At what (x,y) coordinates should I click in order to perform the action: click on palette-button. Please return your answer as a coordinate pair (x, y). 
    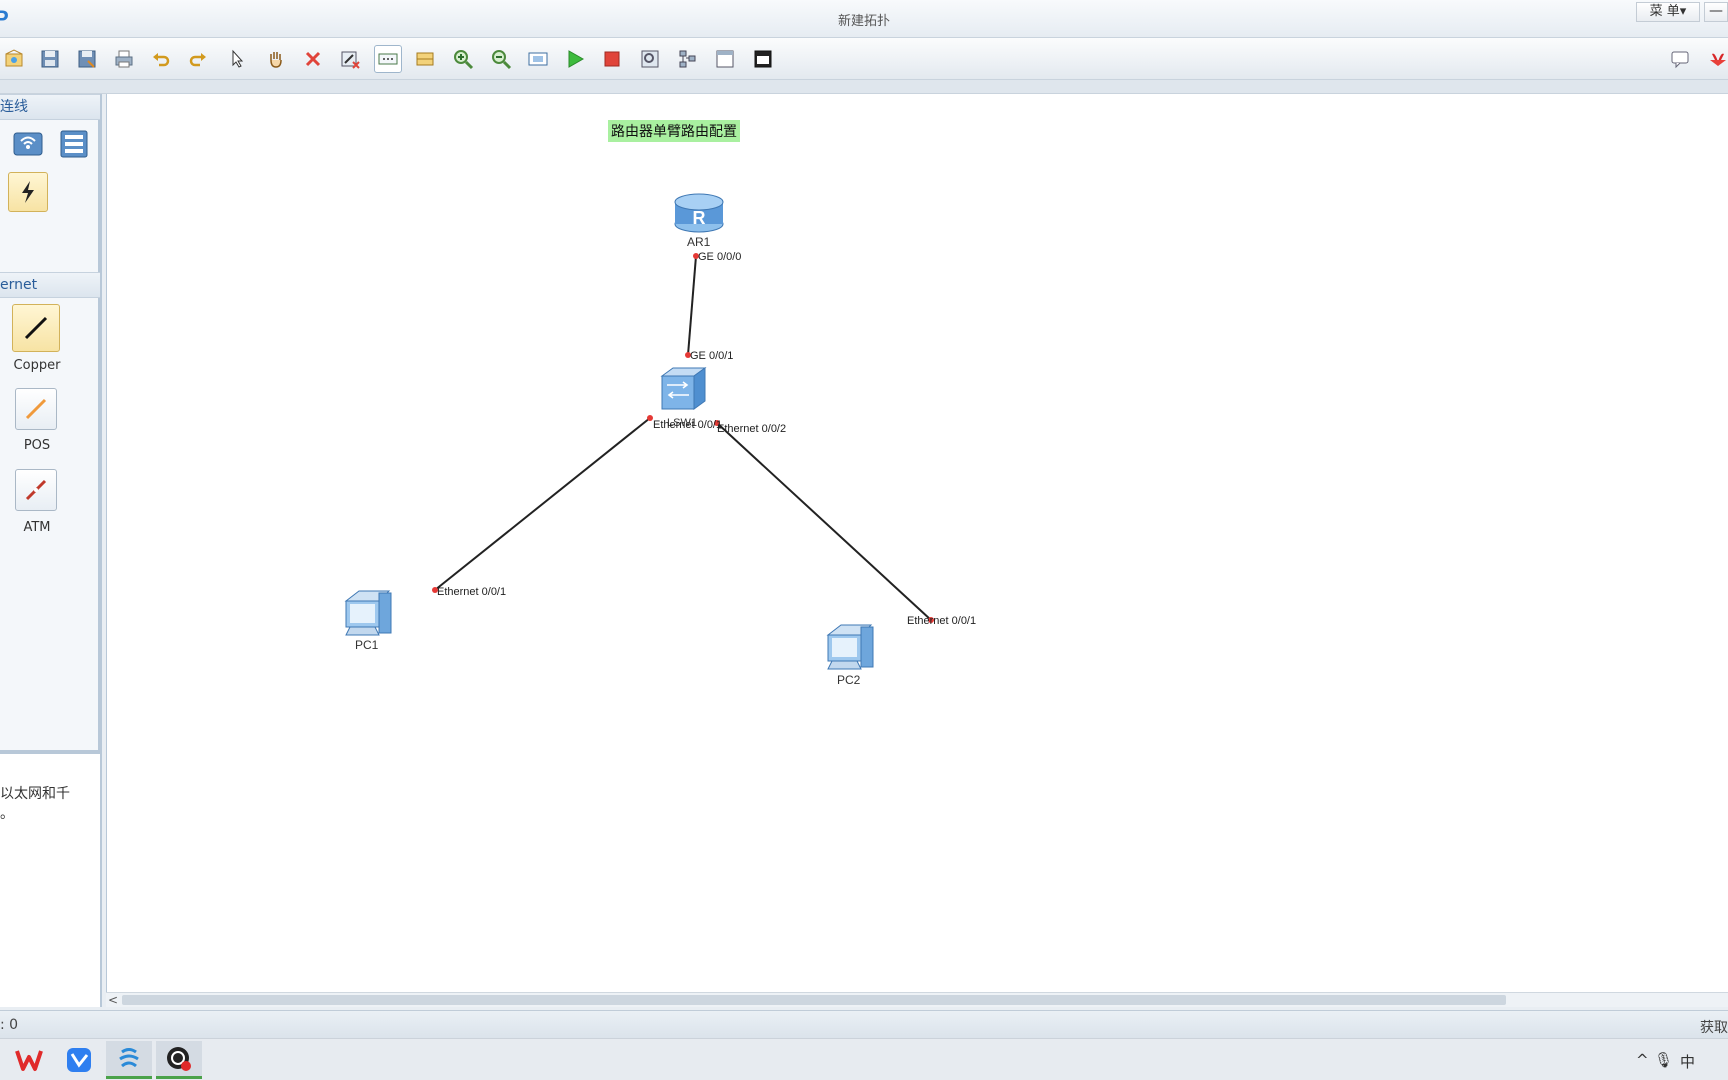
    Looking at the image, I should click on (425, 59).